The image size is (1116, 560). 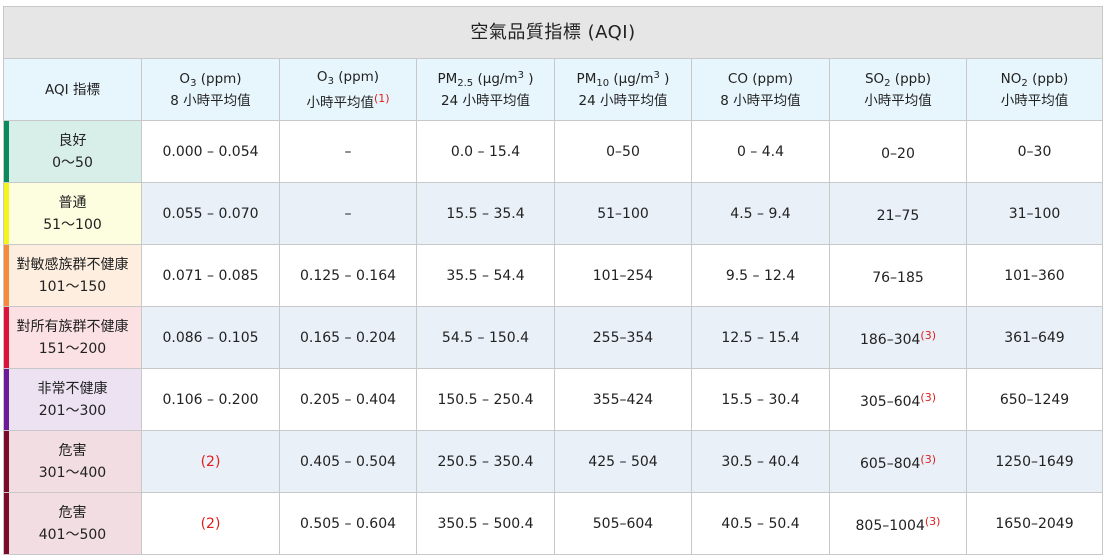 I want to click on header-no2: NO2 (ppb) 小時平均值, so click(x=1034, y=89).